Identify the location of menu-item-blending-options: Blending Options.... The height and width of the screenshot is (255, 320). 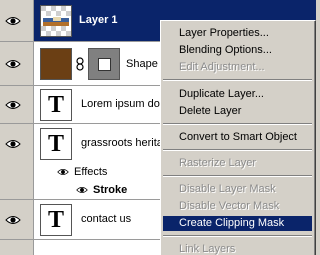
(237, 50).